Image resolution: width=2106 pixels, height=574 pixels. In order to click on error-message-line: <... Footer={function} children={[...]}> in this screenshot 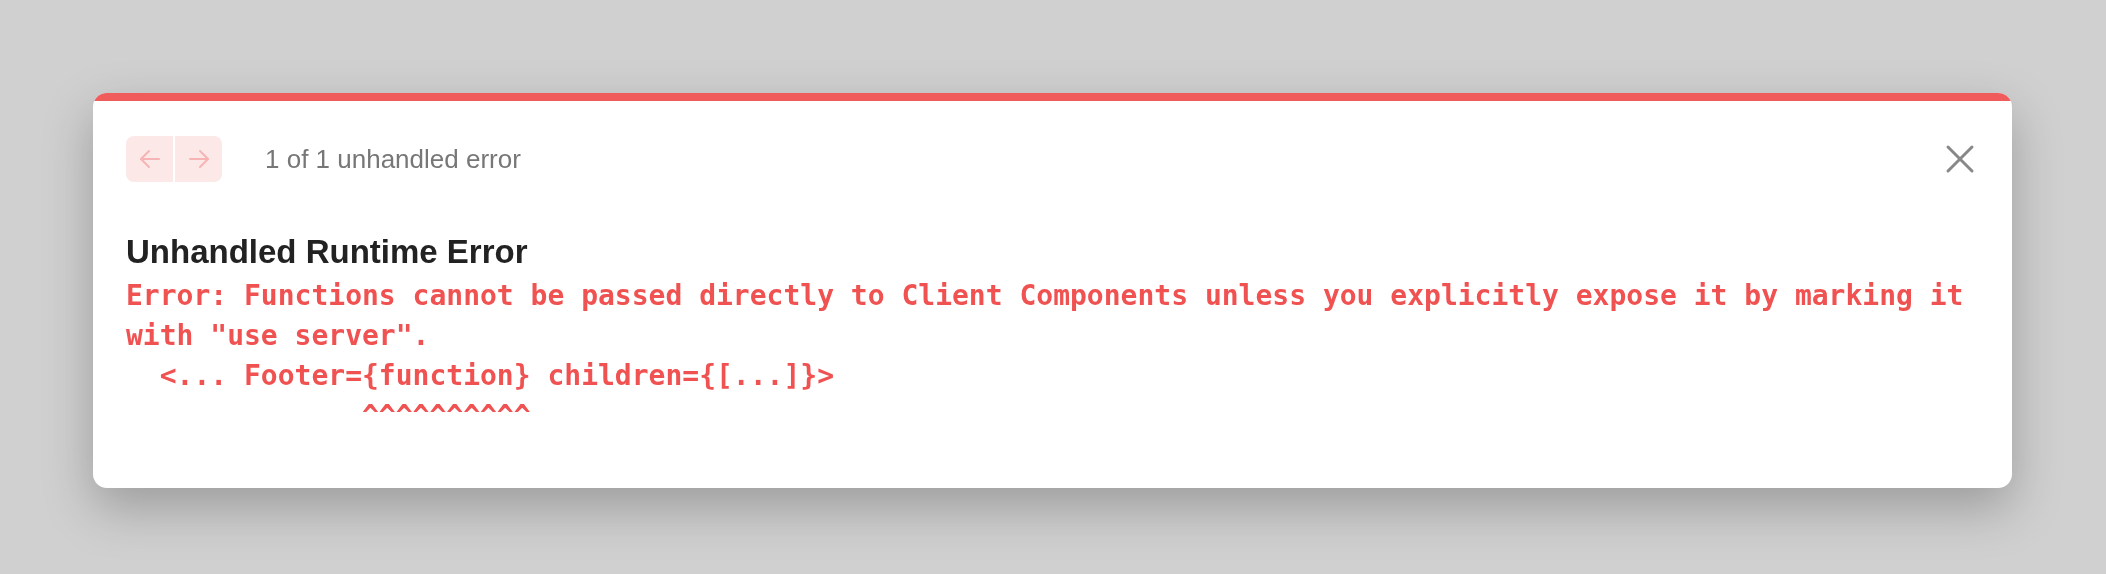, I will do `click(496, 376)`.